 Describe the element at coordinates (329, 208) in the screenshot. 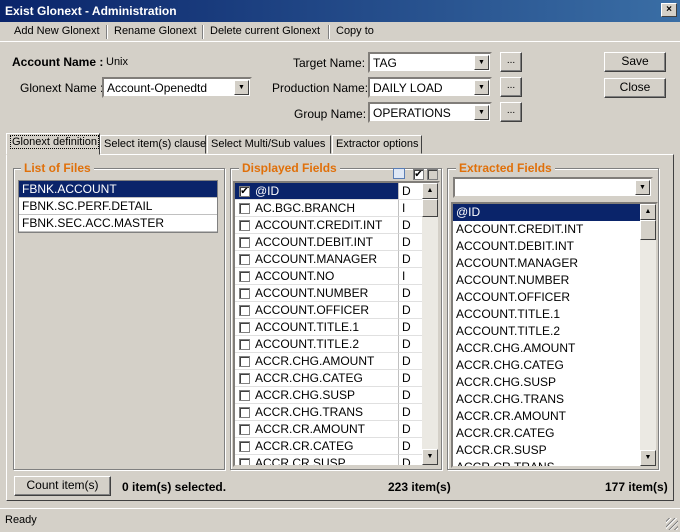

I see `displayed-field-row: AC.BGC.BRANCH I` at that location.